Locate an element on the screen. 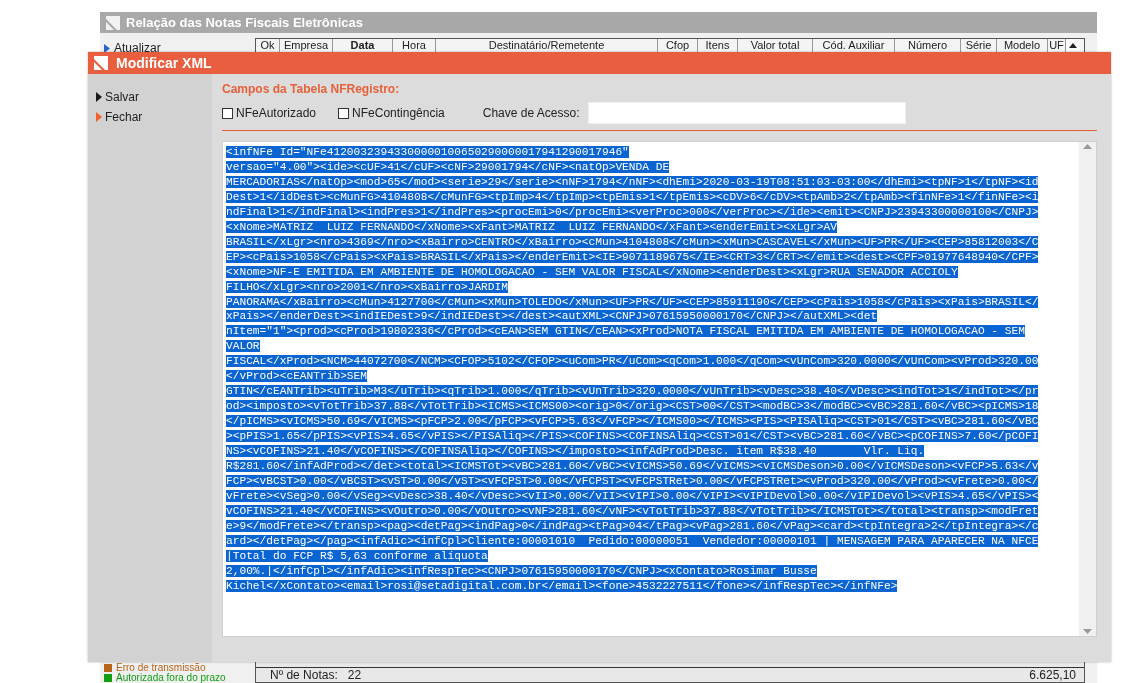 The image size is (1130, 683). legend-label: Autorizada fora do prazo is located at coordinates (171, 678).